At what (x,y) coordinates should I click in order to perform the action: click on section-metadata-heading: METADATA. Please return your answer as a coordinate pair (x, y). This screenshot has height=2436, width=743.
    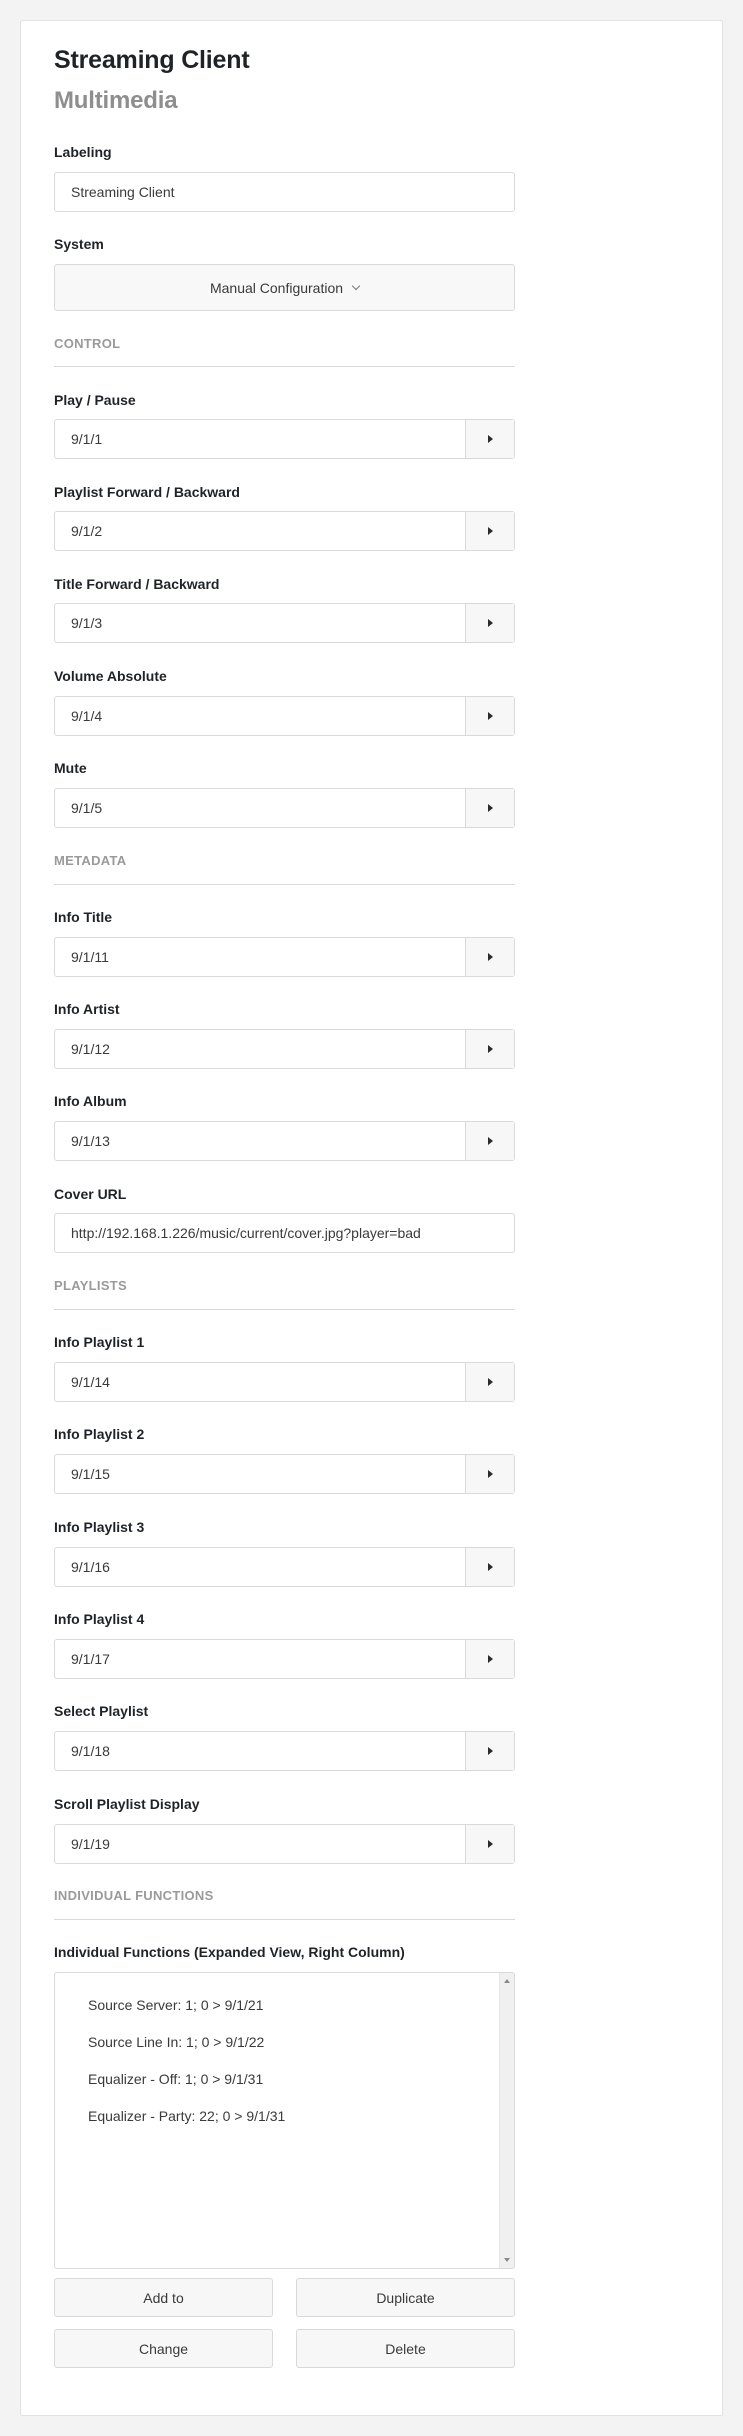
    Looking at the image, I should click on (90, 860).